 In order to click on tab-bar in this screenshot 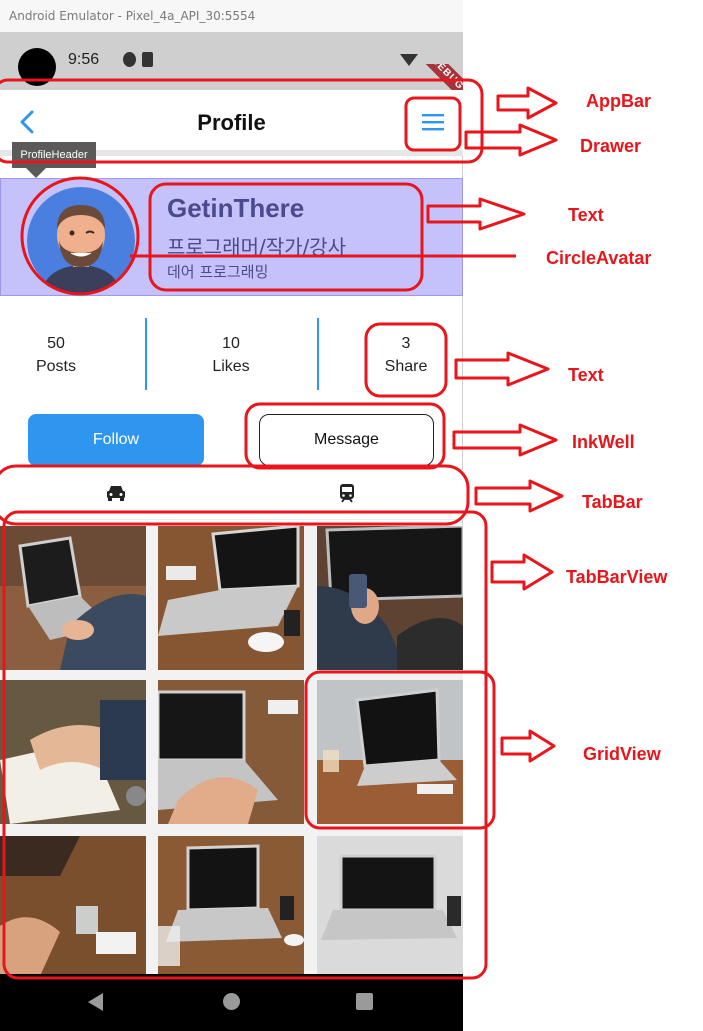, I will do `click(231, 495)`.